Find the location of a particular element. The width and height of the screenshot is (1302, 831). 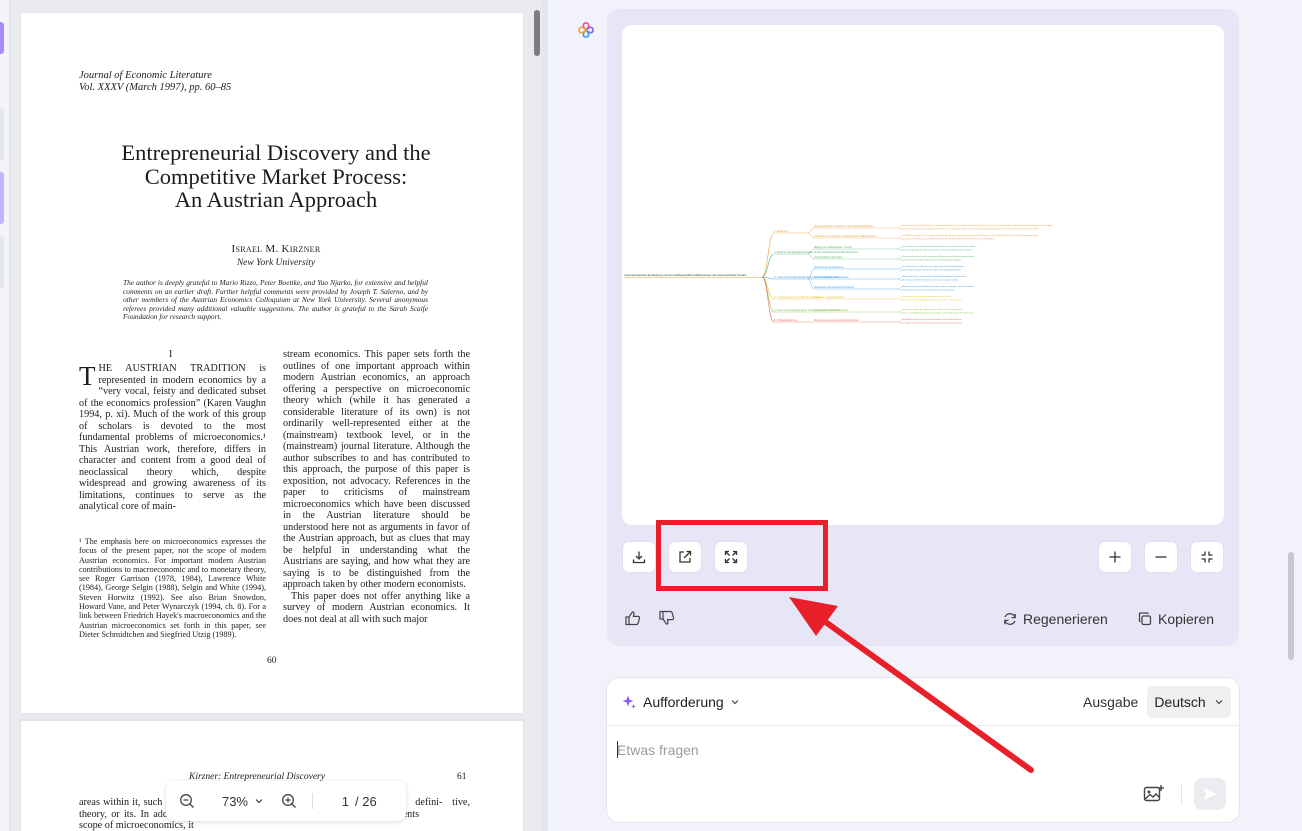

chat-input is located at coordinates (877, 750).